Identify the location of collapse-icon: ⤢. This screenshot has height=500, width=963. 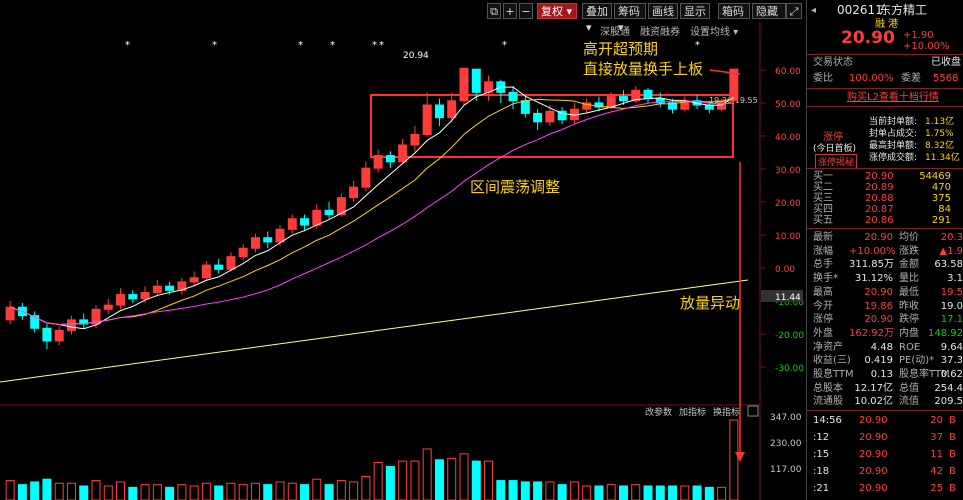
(794, 11).